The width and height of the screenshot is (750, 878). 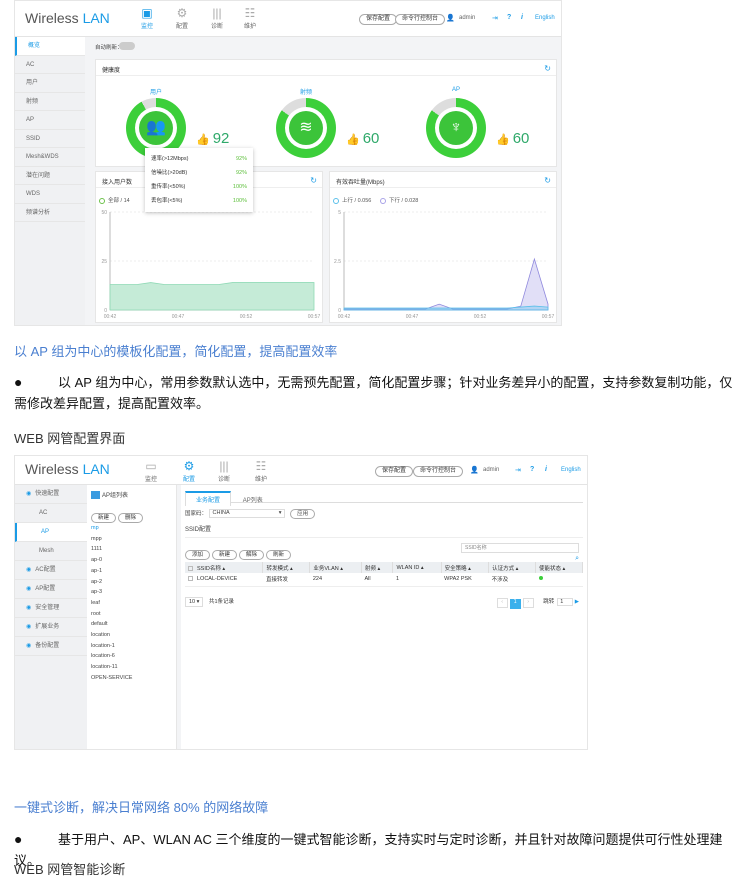 I want to click on sidebar-item: 频谱分析, so click(x=50, y=213).